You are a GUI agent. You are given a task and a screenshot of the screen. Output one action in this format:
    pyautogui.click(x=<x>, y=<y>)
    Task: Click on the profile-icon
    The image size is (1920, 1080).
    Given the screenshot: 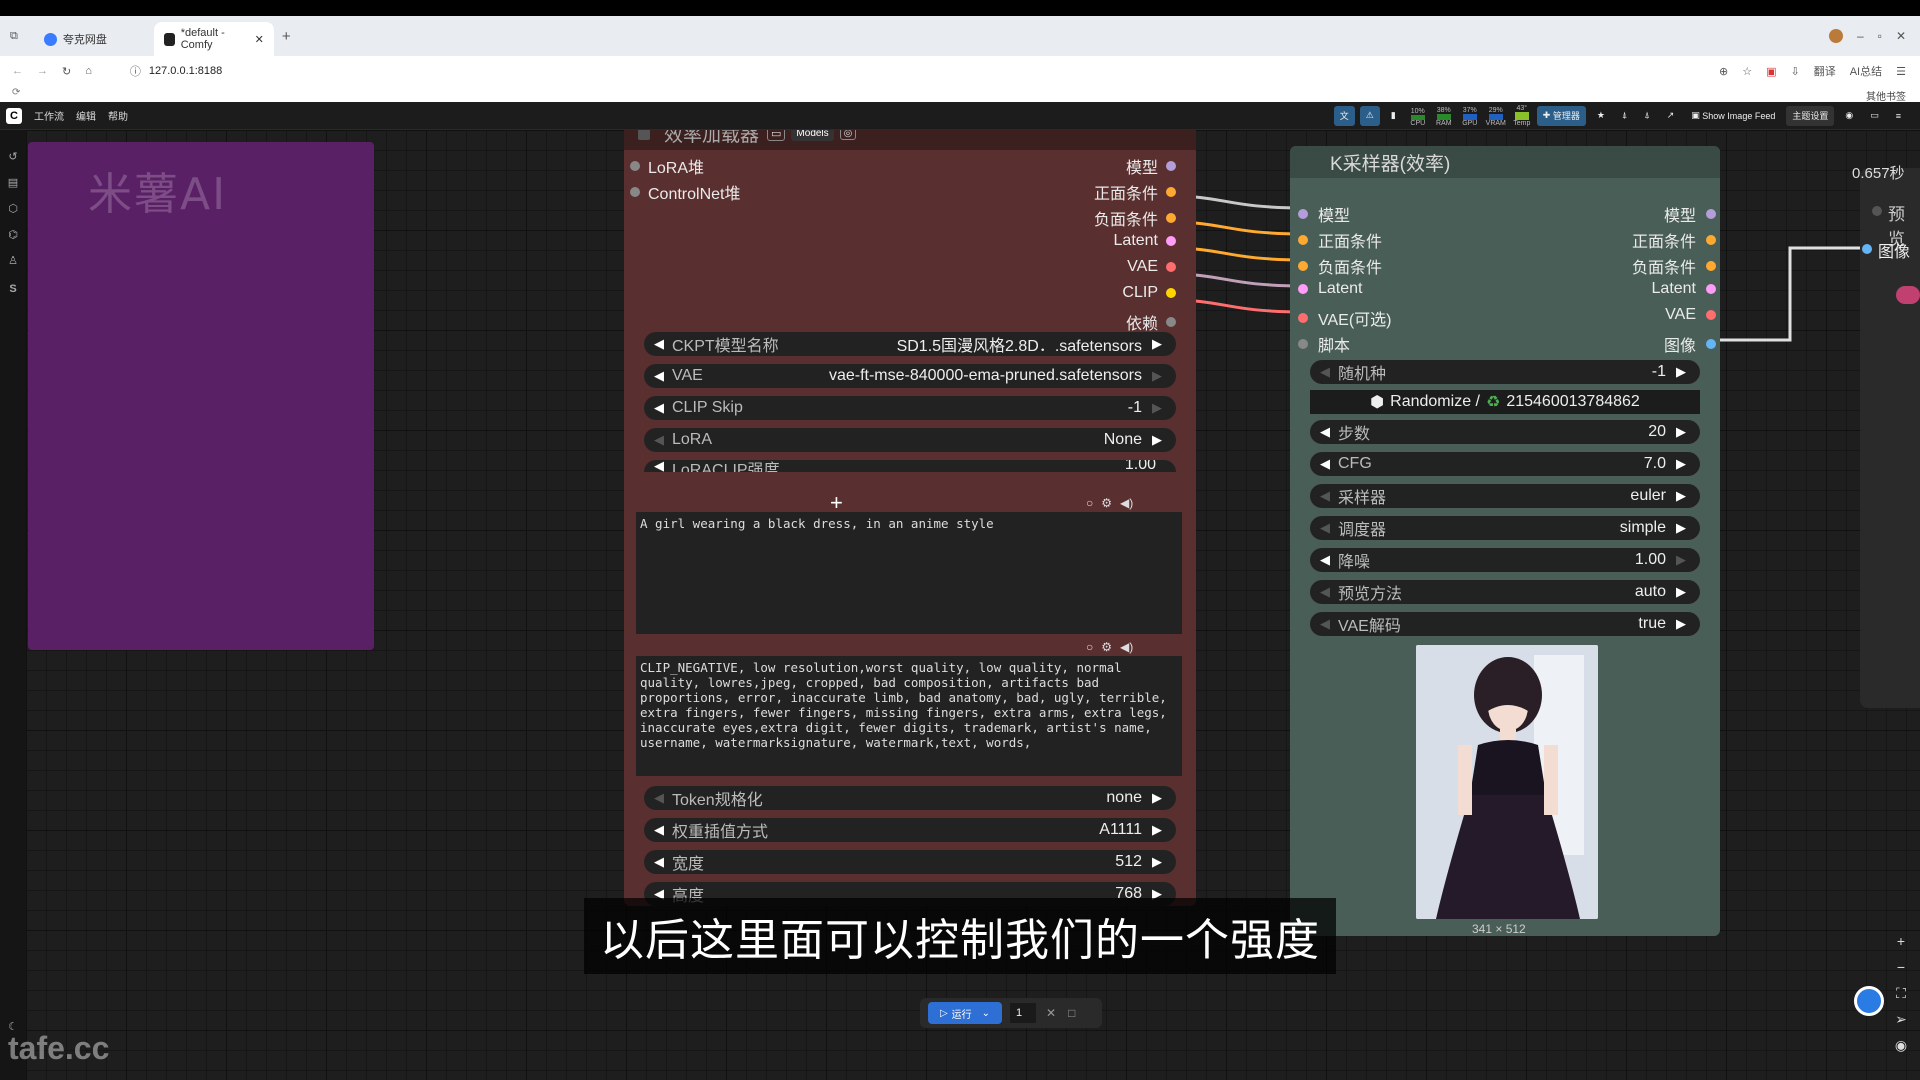 What is the action you would take?
    pyautogui.click(x=1835, y=36)
    